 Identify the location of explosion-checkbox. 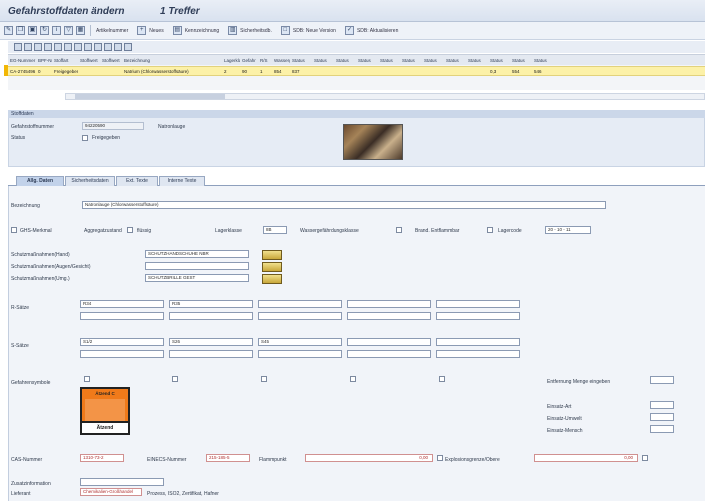
(645, 458).